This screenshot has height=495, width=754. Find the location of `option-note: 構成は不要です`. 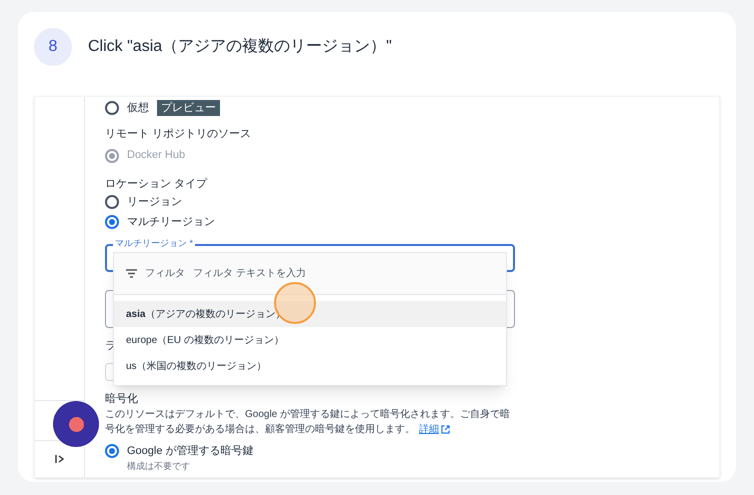

option-note: 構成は不要です is located at coordinates (158, 466).